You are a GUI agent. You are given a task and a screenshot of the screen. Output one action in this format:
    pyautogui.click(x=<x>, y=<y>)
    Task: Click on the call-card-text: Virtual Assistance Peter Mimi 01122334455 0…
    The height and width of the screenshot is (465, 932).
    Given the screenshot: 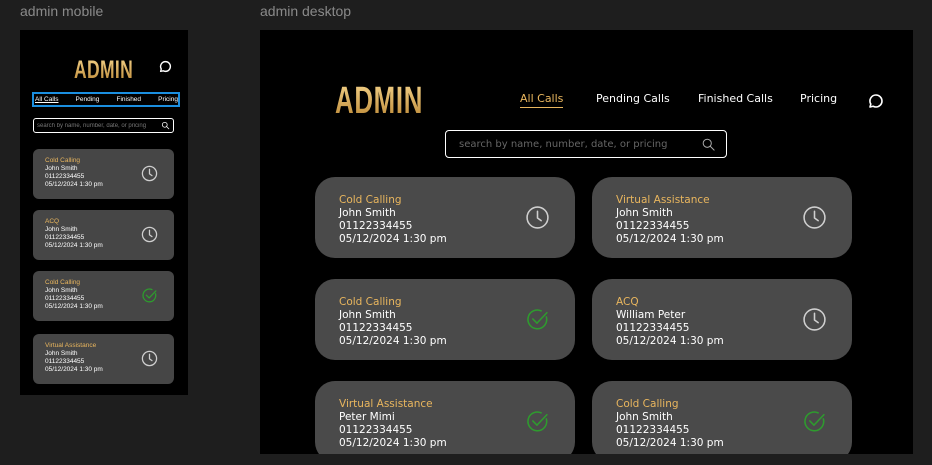 What is the action you would take?
    pyautogui.click(x=393, y=424)
    